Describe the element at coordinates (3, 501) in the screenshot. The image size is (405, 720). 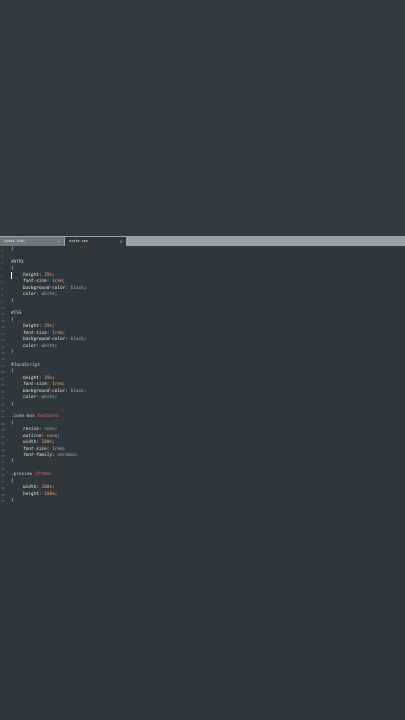
I see `line-number: 40` at that location.